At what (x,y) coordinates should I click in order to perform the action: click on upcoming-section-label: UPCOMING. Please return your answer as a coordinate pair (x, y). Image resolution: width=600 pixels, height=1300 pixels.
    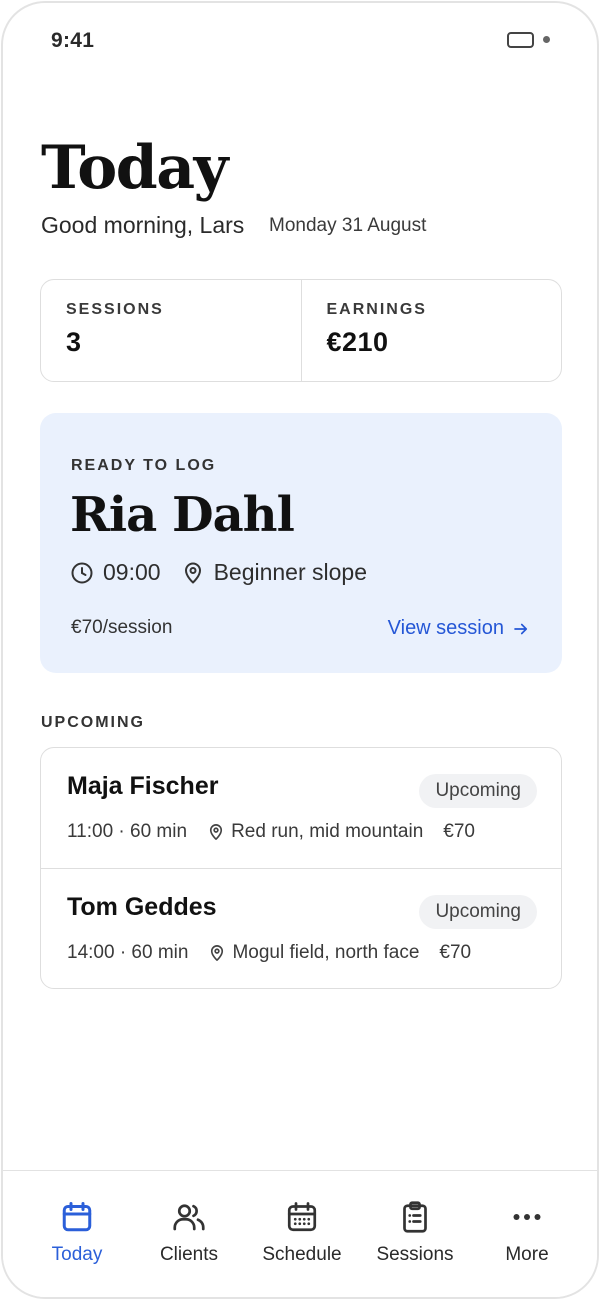
    Looking at the image, I should click on (93, 722).